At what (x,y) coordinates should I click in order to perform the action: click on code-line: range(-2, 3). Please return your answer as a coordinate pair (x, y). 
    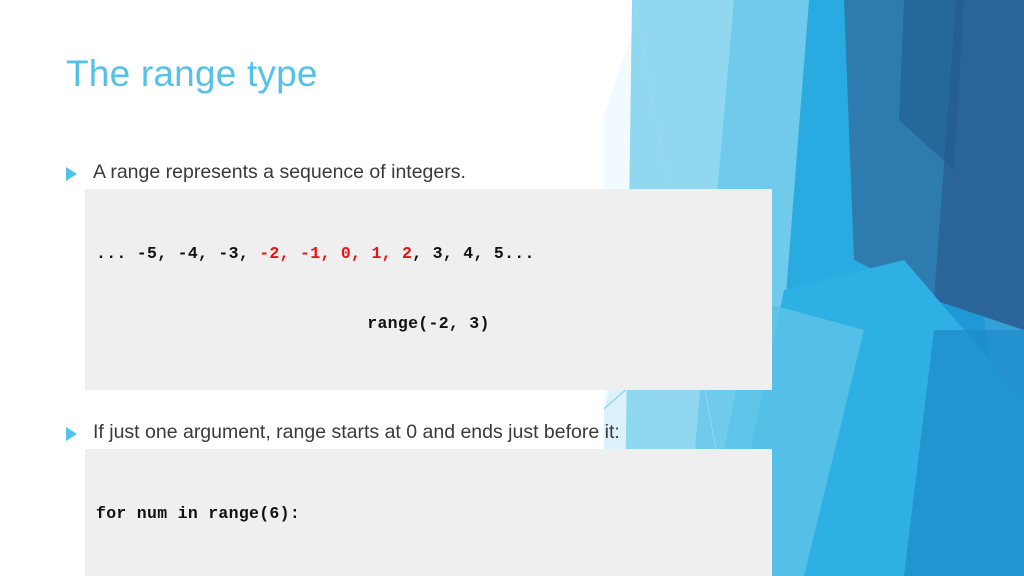
    Looking at the image, I should click on (428, 323).